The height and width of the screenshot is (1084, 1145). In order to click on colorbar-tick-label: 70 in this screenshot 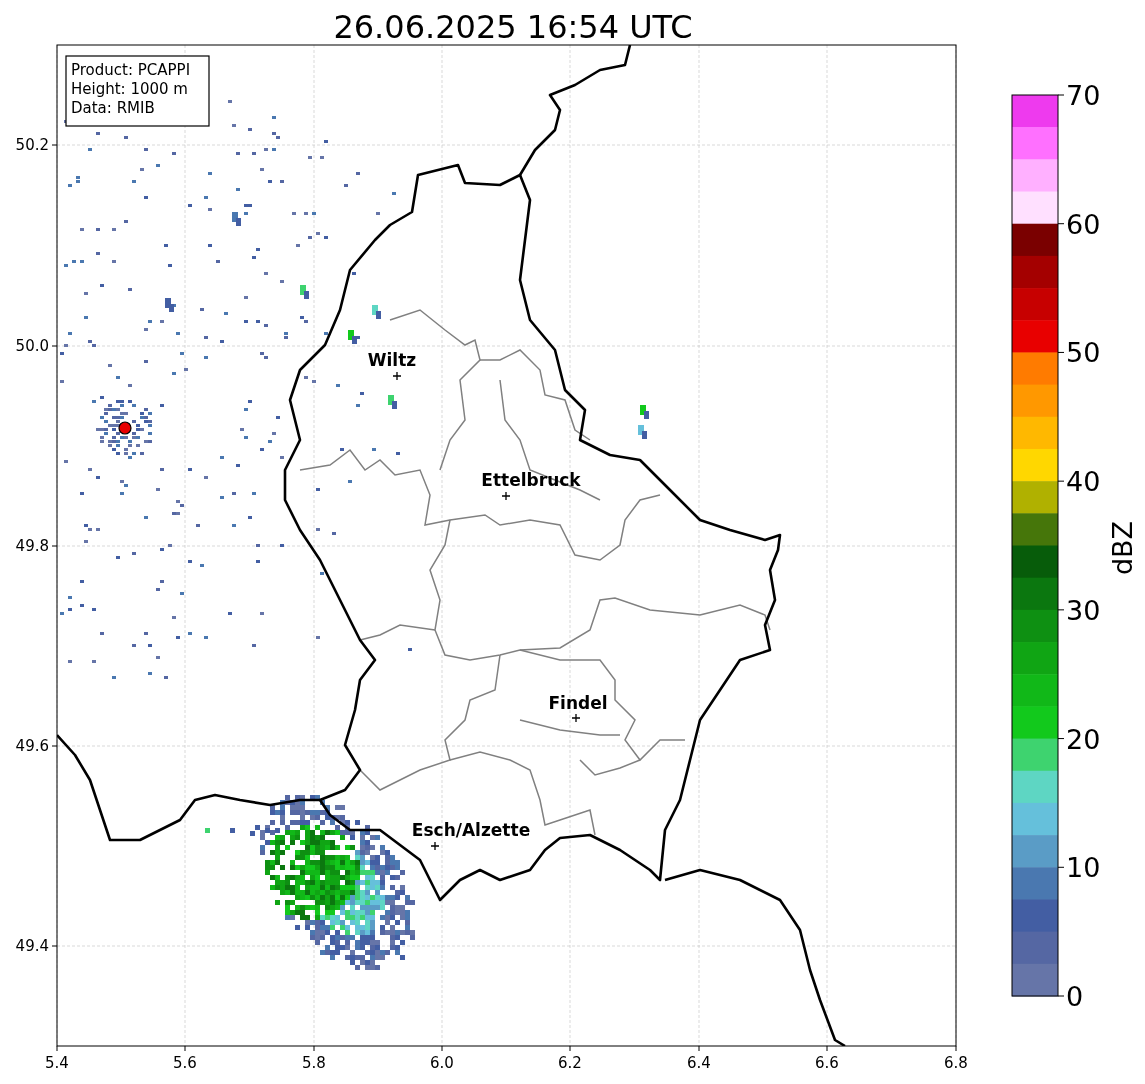, I will do `click(1083, 95)`.